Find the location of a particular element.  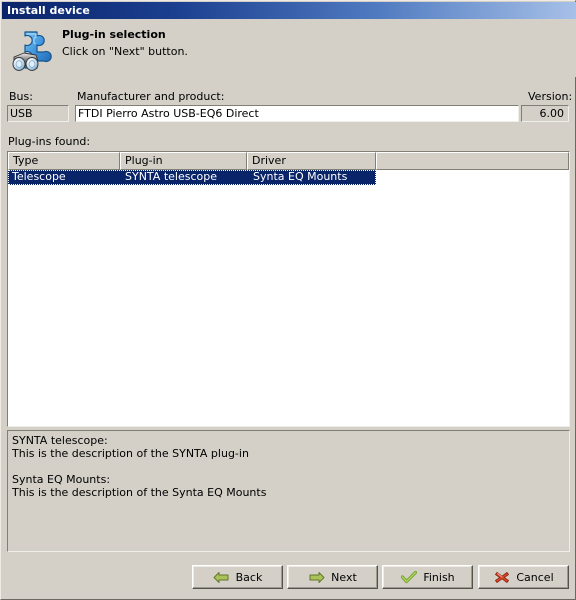

description-line-1: SYNTA telescope: is located at coordinates (60, 440).